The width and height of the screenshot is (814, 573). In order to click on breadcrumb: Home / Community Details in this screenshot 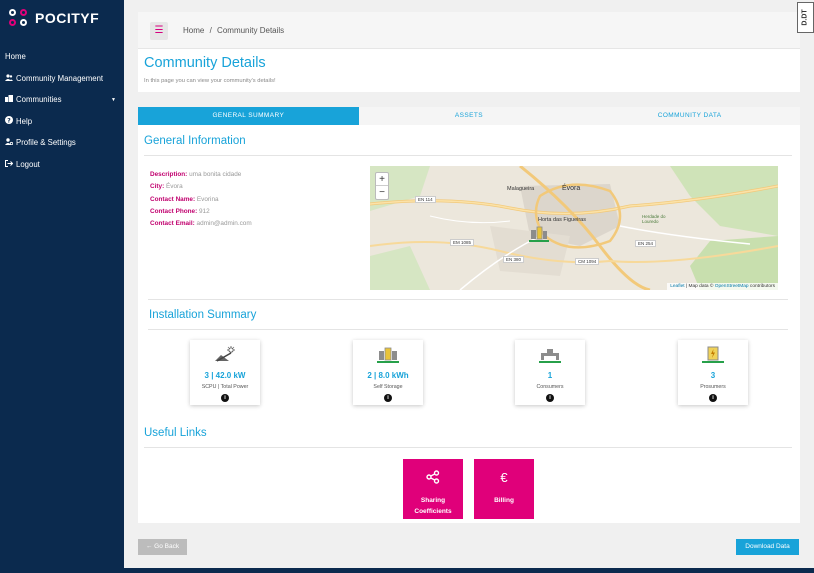, I will do `click(233, 30)`.